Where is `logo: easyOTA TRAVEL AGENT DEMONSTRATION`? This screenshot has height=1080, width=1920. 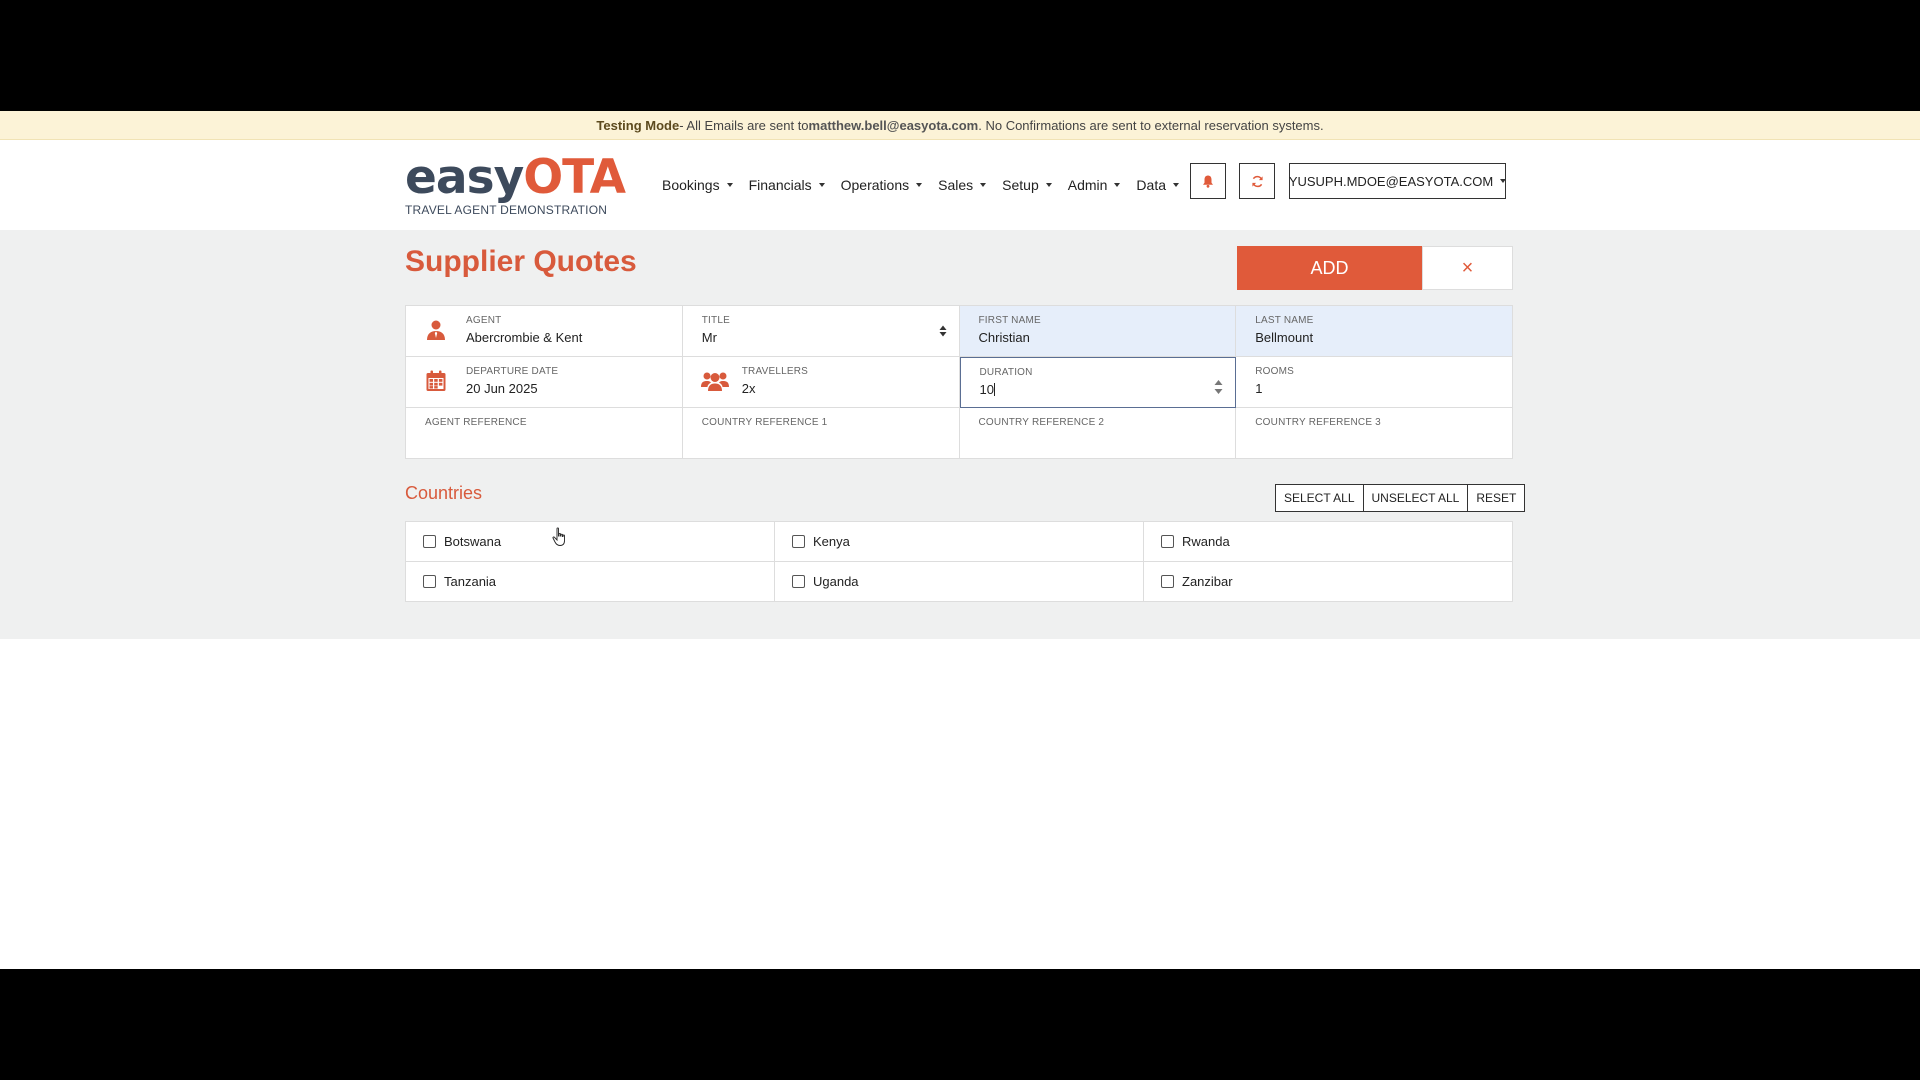 logo: easyOTA TRAVEL AGENT DEMONSTRATION is located at coordinates (515, 186).